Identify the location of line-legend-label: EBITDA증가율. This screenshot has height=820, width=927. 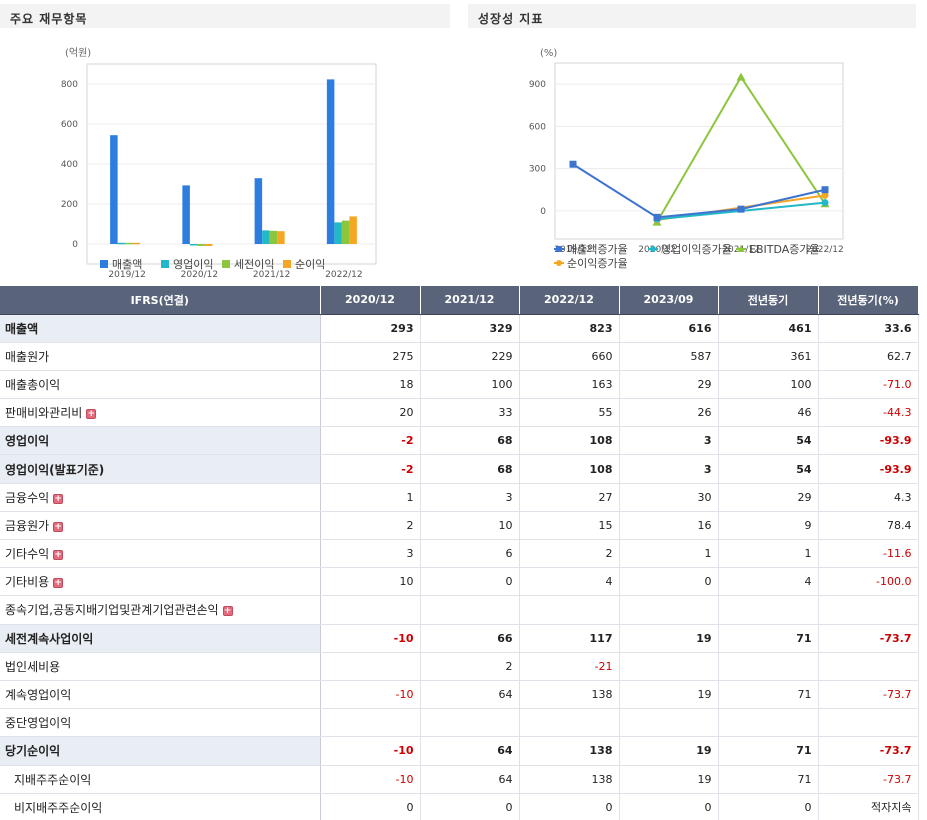
(784, 249).